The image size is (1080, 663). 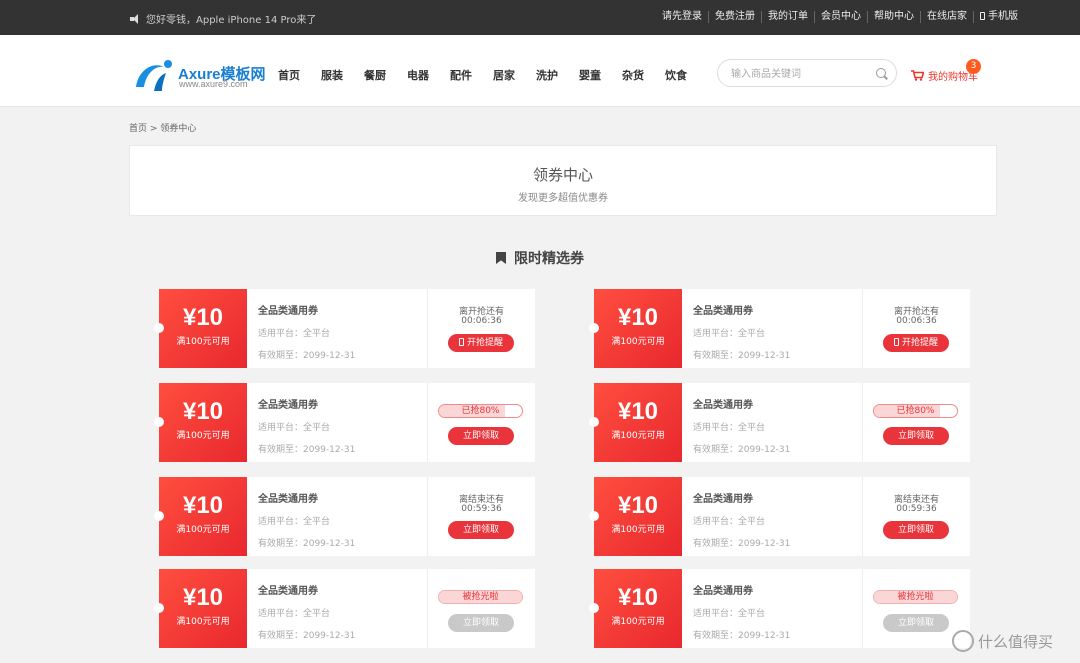 What do you see at coordinates (385, 75) in the screenshot?
I see `nav-item-kitchen: 餐厨` at bounding box center [385, 75].